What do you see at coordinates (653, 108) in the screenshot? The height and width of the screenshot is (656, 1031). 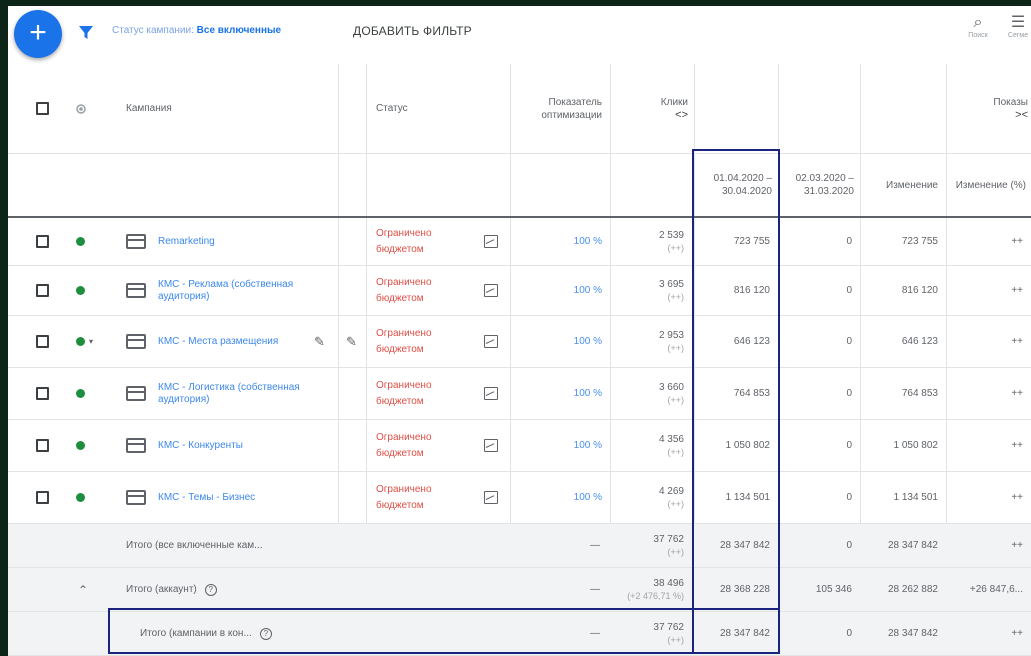 I see `column-header-clicks: Клики <>` at bounding box center [653, 108].